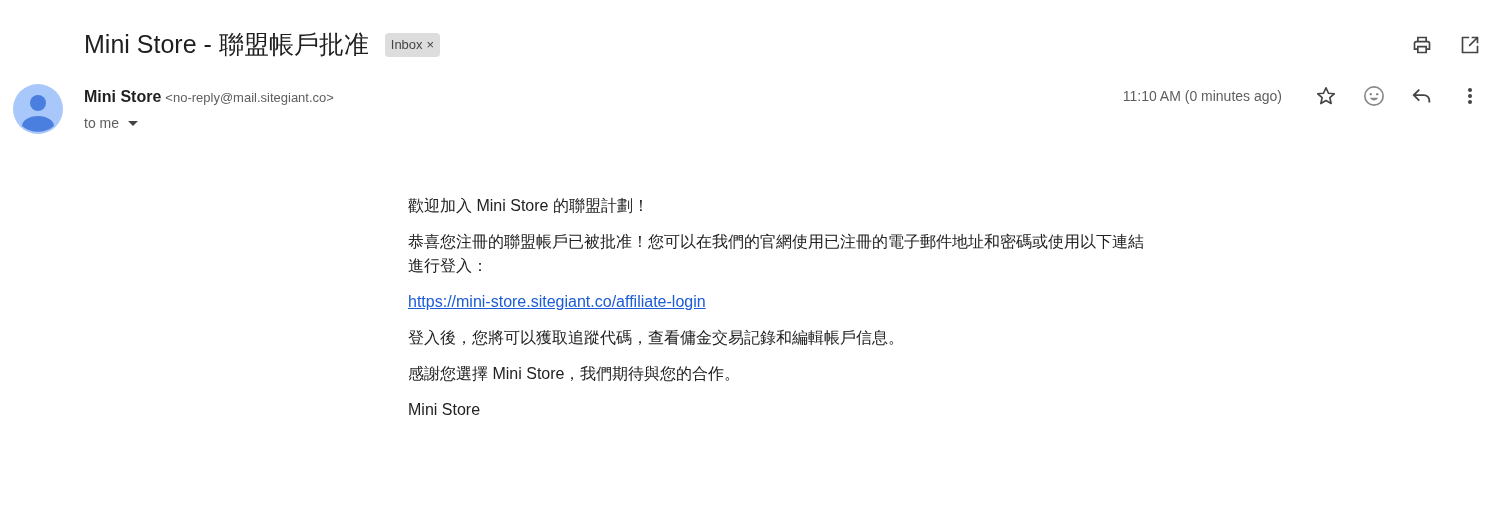 The height and width of the screenshot is (518, 1506). I want to click on sender-email: <no-reply@mail.sitegiant.co>, so click(249, 97).